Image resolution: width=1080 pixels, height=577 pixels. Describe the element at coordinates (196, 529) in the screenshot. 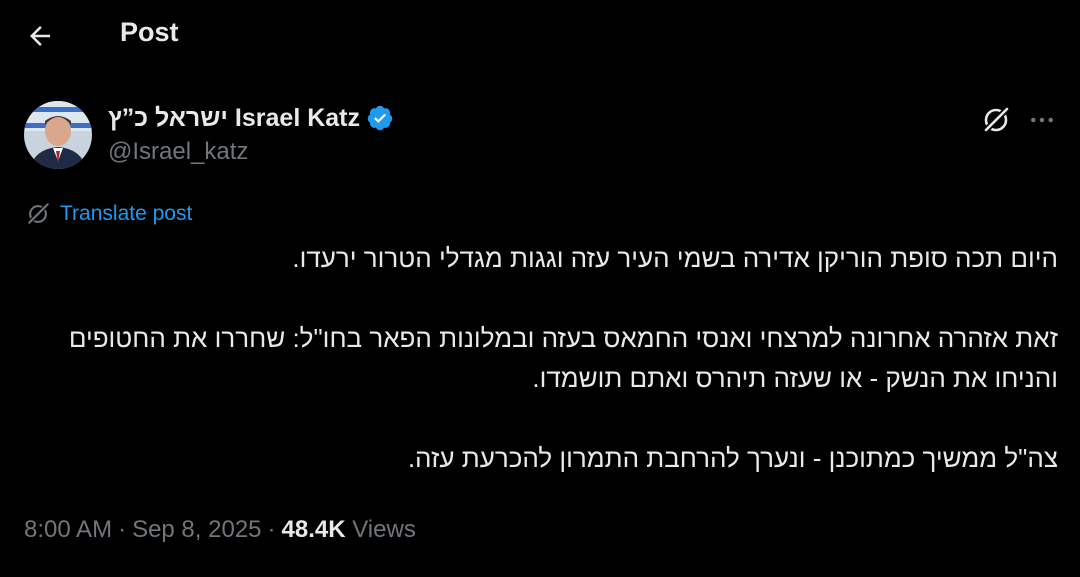

I see `post-date: Sep 8, 2025` at that location.